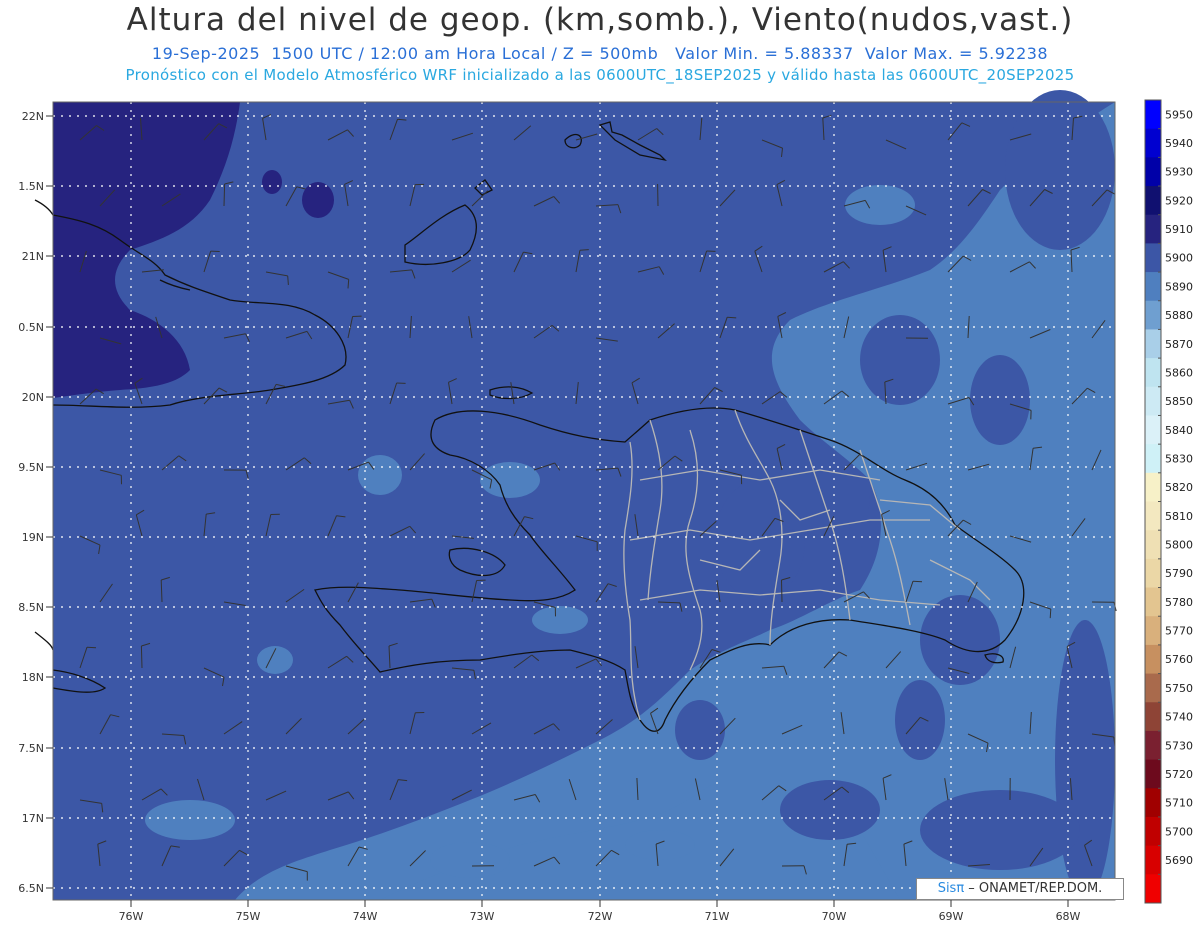 This screenshot has height=927, width=1200. What do you see at coordinates (1179, 258) in the screenshot?
I see `colorbar-label: 5900` at bounding box center [1179, 258].